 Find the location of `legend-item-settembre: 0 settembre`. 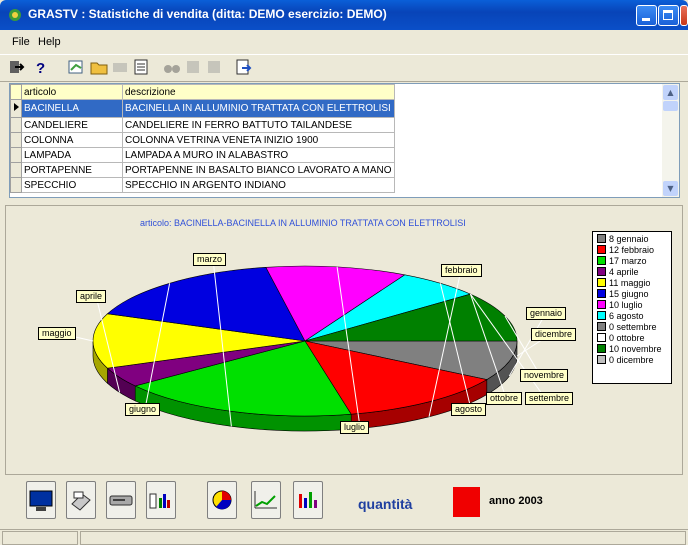

legend-item-settembre: 0 settembre is located at coordinates (632, 327).